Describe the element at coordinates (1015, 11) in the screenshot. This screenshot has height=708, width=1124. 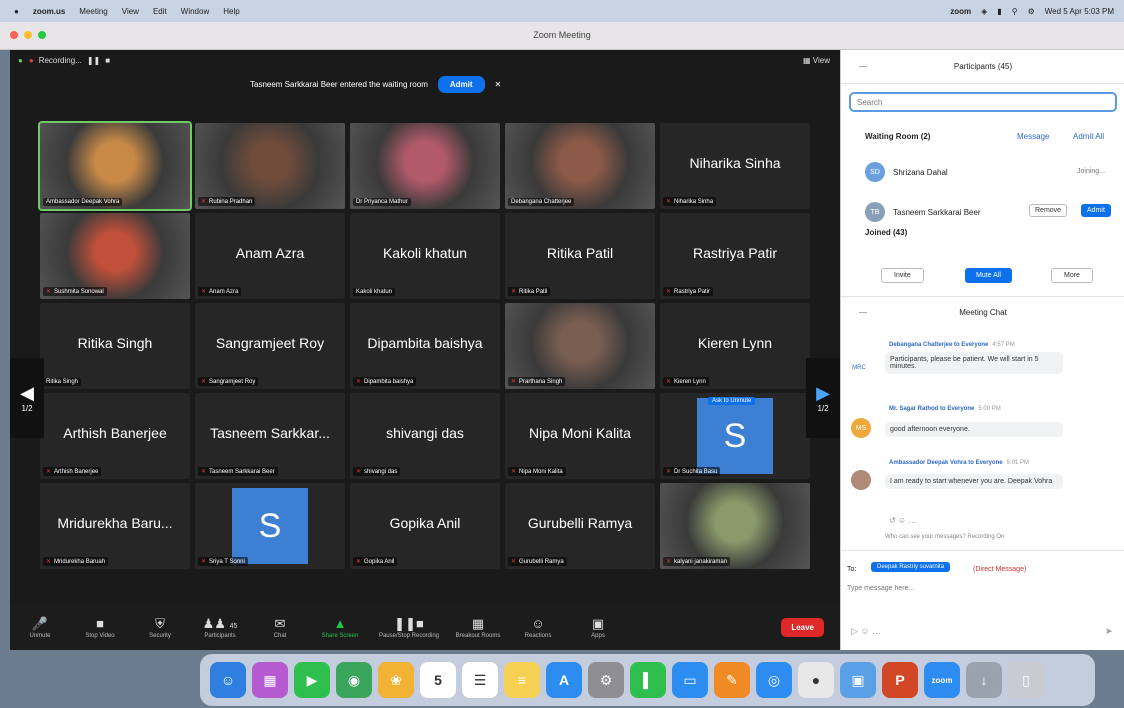
I see `search-icon: ⚲` at that location.